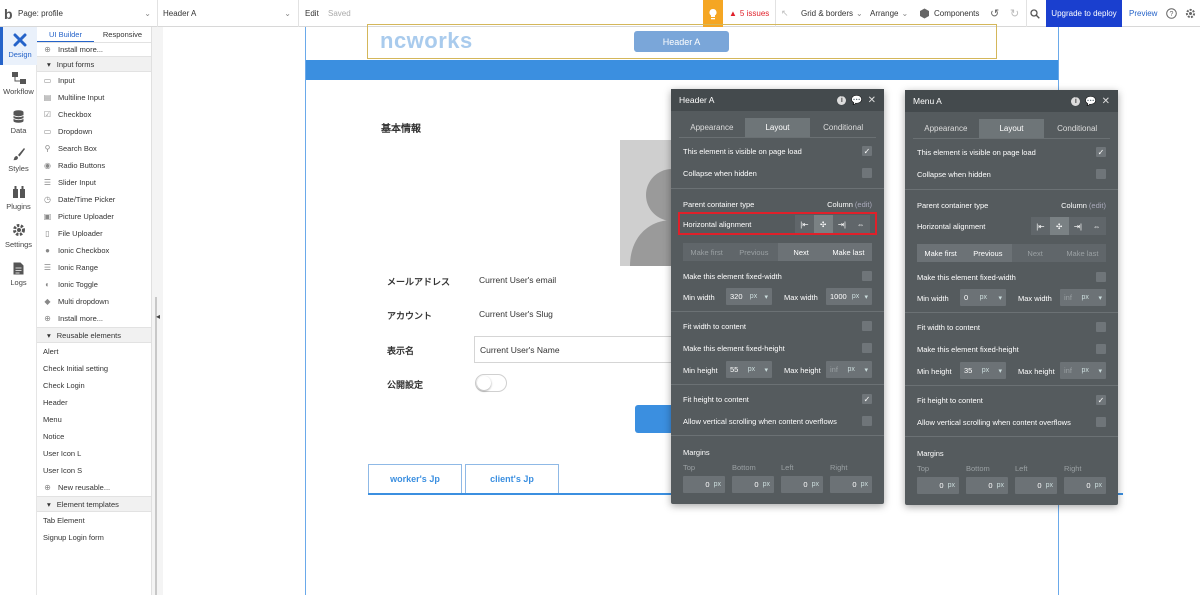  What do you see at coordinates (843, 127) in the screenshot?
I see `tab-conditional: Conditional` at bounding box center [843, 127].